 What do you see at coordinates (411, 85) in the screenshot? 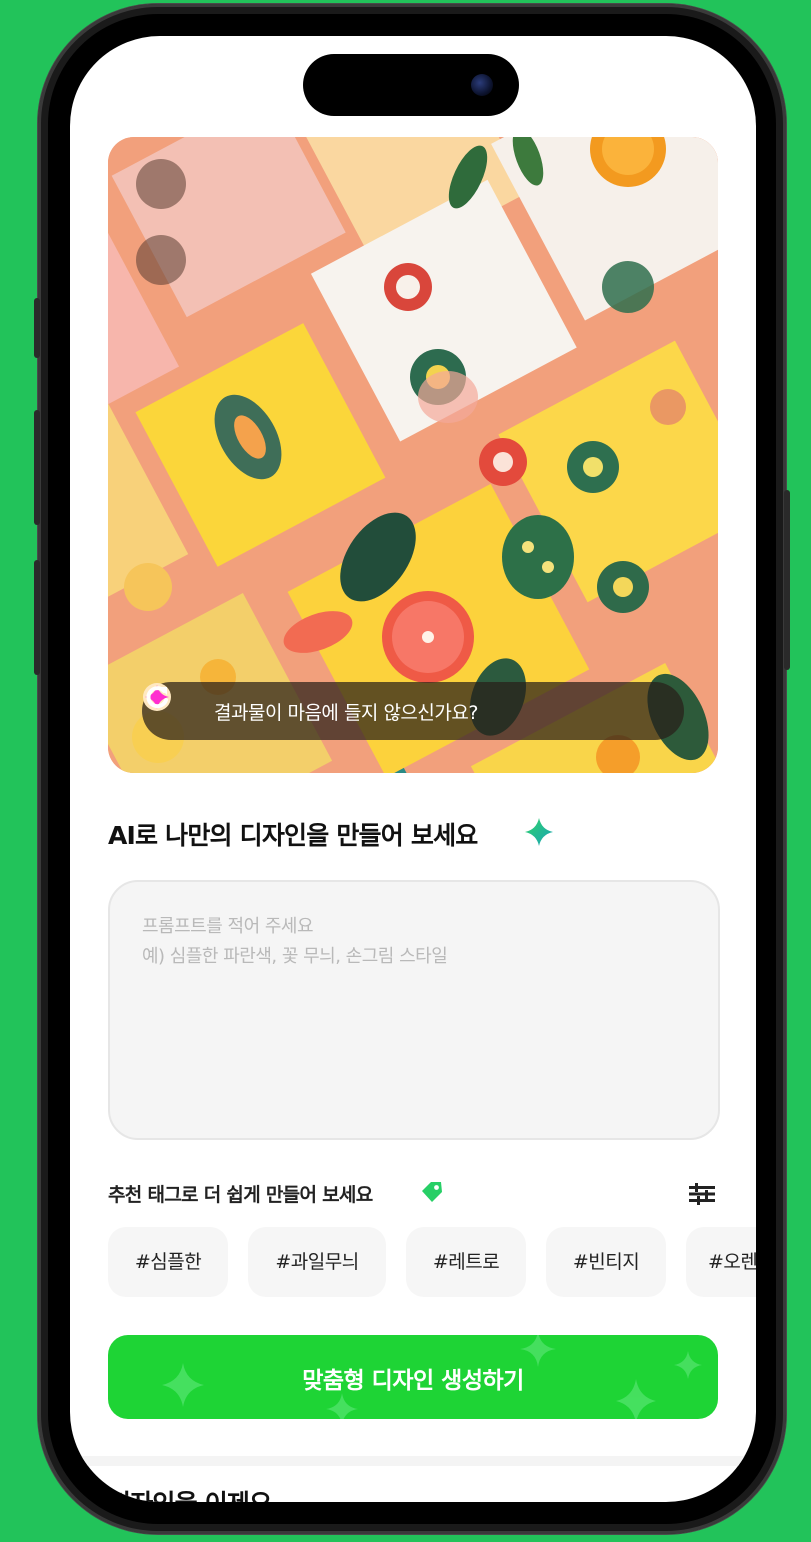
I see `dynamic-island` at bounding box center [411, 85].